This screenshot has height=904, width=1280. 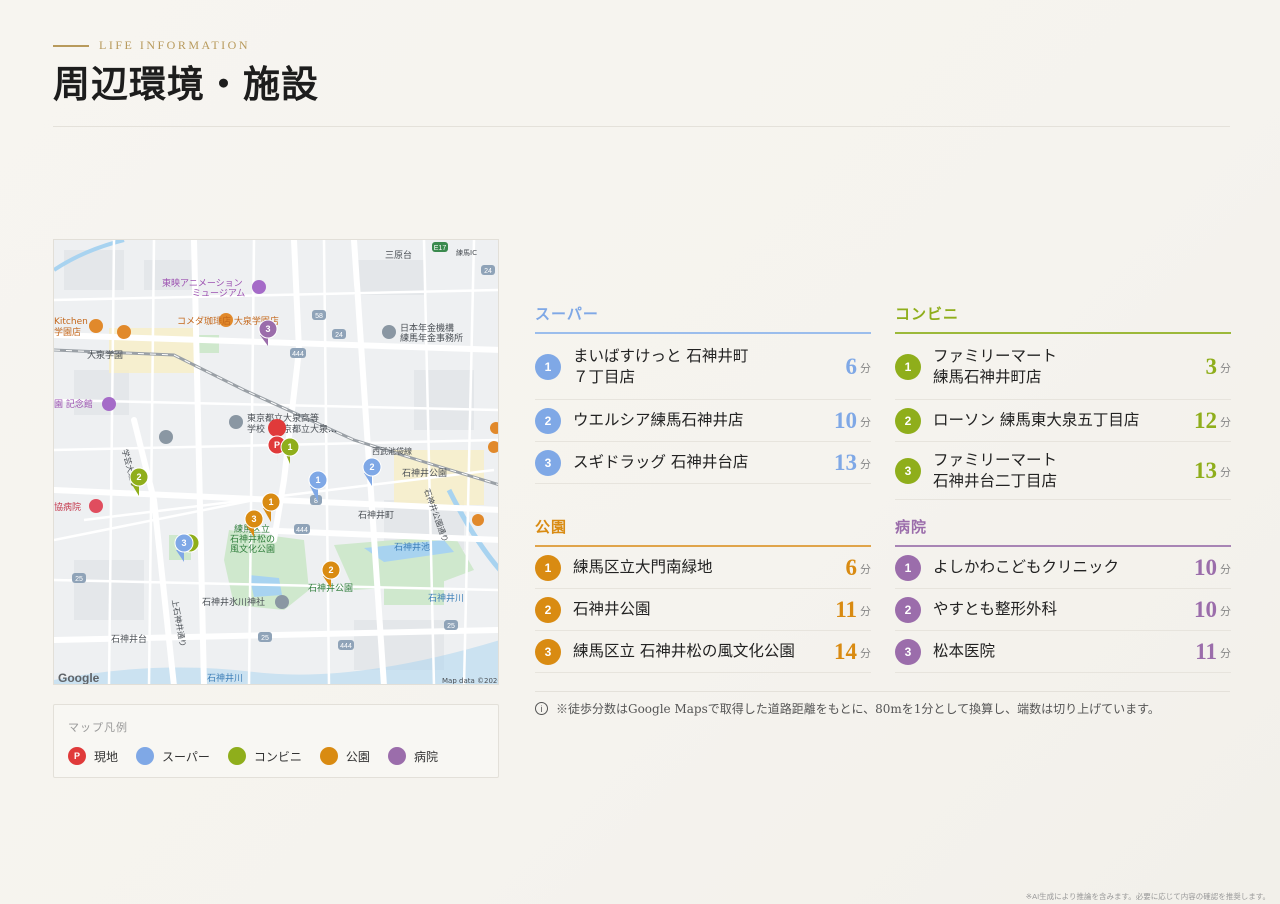 What do you see at coordinates (252, 539) in the screenshot?
I see `label-matsu: 石神井松の` at bounding box center [252, 539].